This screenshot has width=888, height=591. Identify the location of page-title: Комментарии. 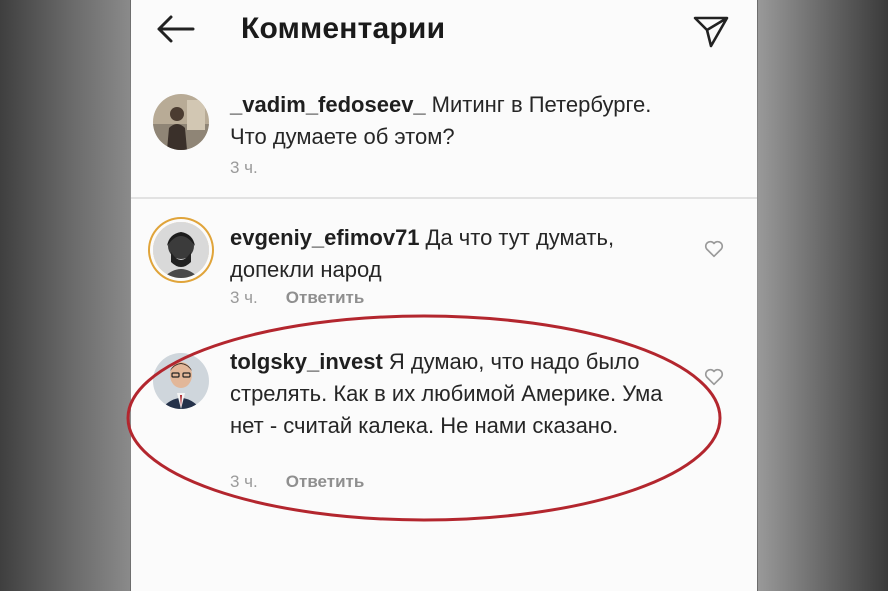
(343, 28).